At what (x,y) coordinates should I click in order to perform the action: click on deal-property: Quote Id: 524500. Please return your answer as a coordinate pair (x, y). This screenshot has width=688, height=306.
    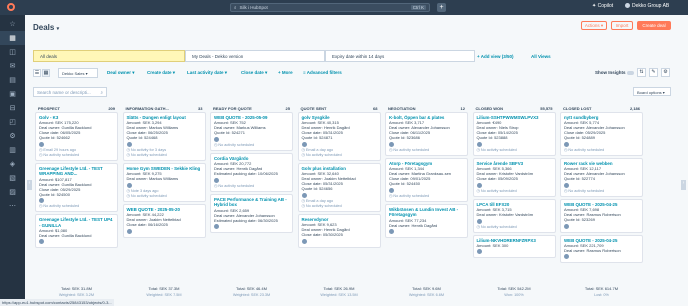
    Looking at the image, I should click on (54, 194).